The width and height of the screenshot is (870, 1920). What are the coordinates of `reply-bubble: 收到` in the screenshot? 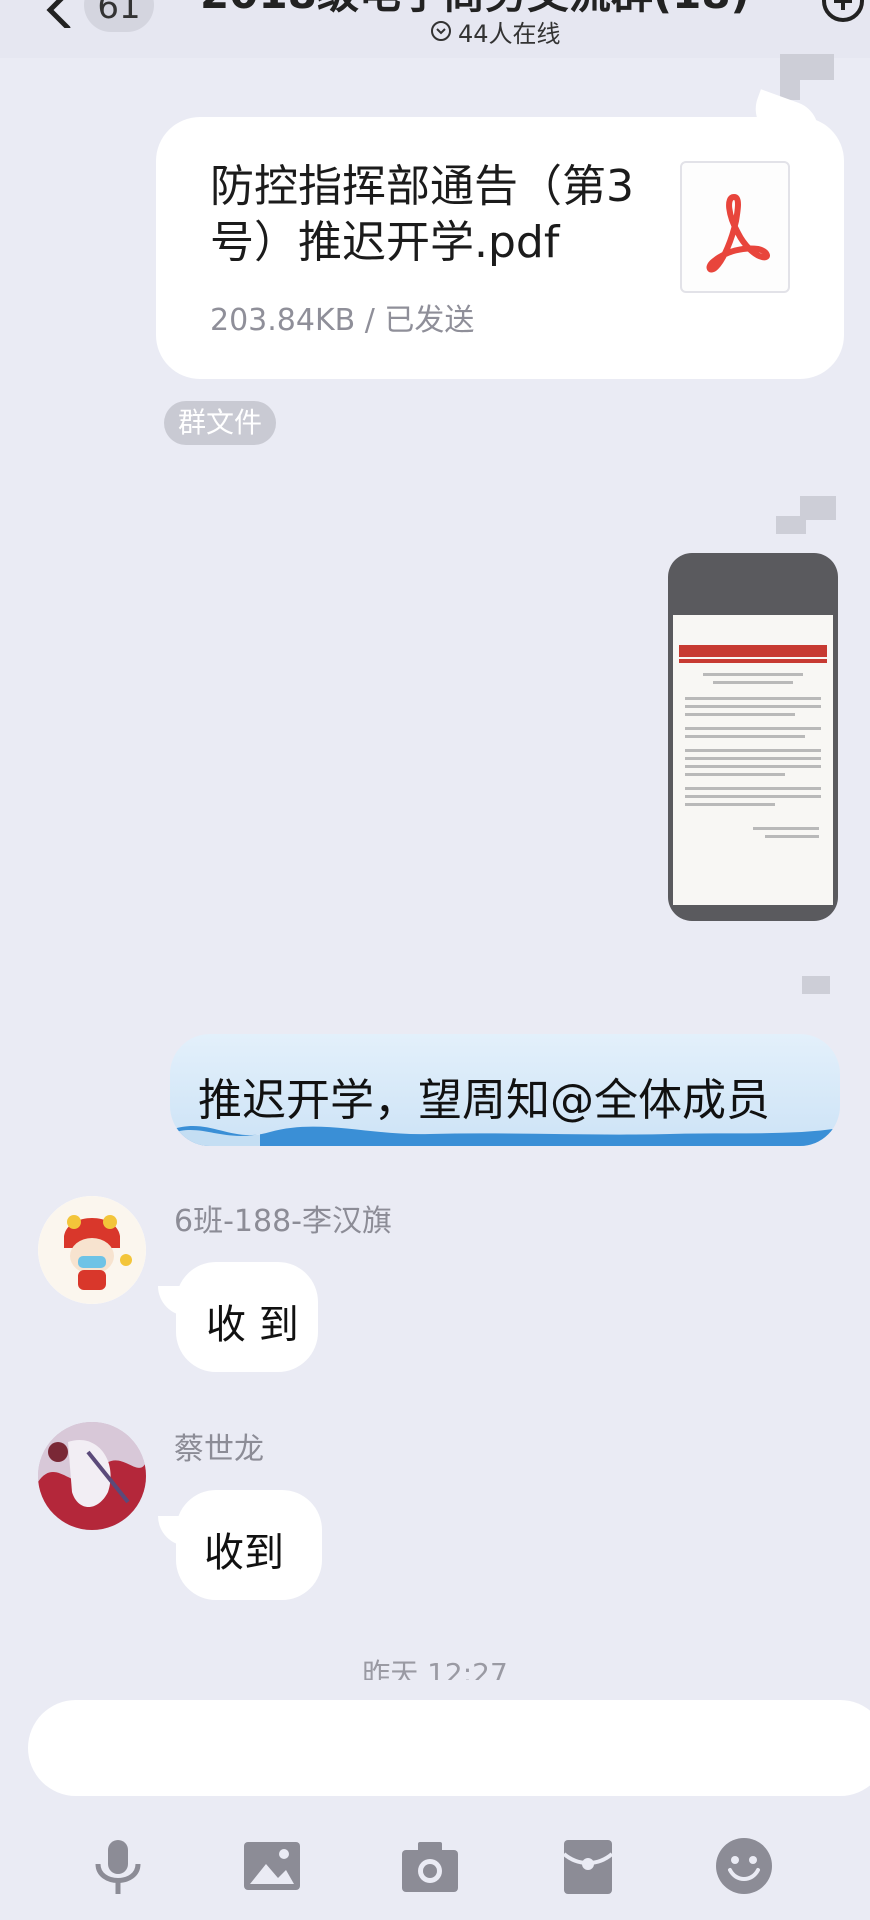 It's located at (249, 1545).